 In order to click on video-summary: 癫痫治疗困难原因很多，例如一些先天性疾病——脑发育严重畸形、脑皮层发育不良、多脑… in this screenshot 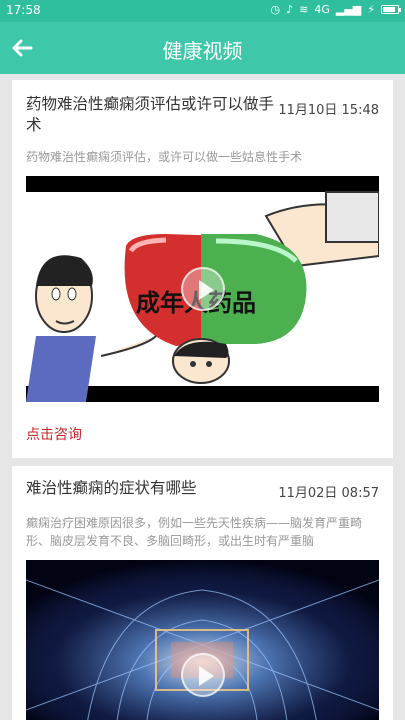, I will do `click(194, 532)`.